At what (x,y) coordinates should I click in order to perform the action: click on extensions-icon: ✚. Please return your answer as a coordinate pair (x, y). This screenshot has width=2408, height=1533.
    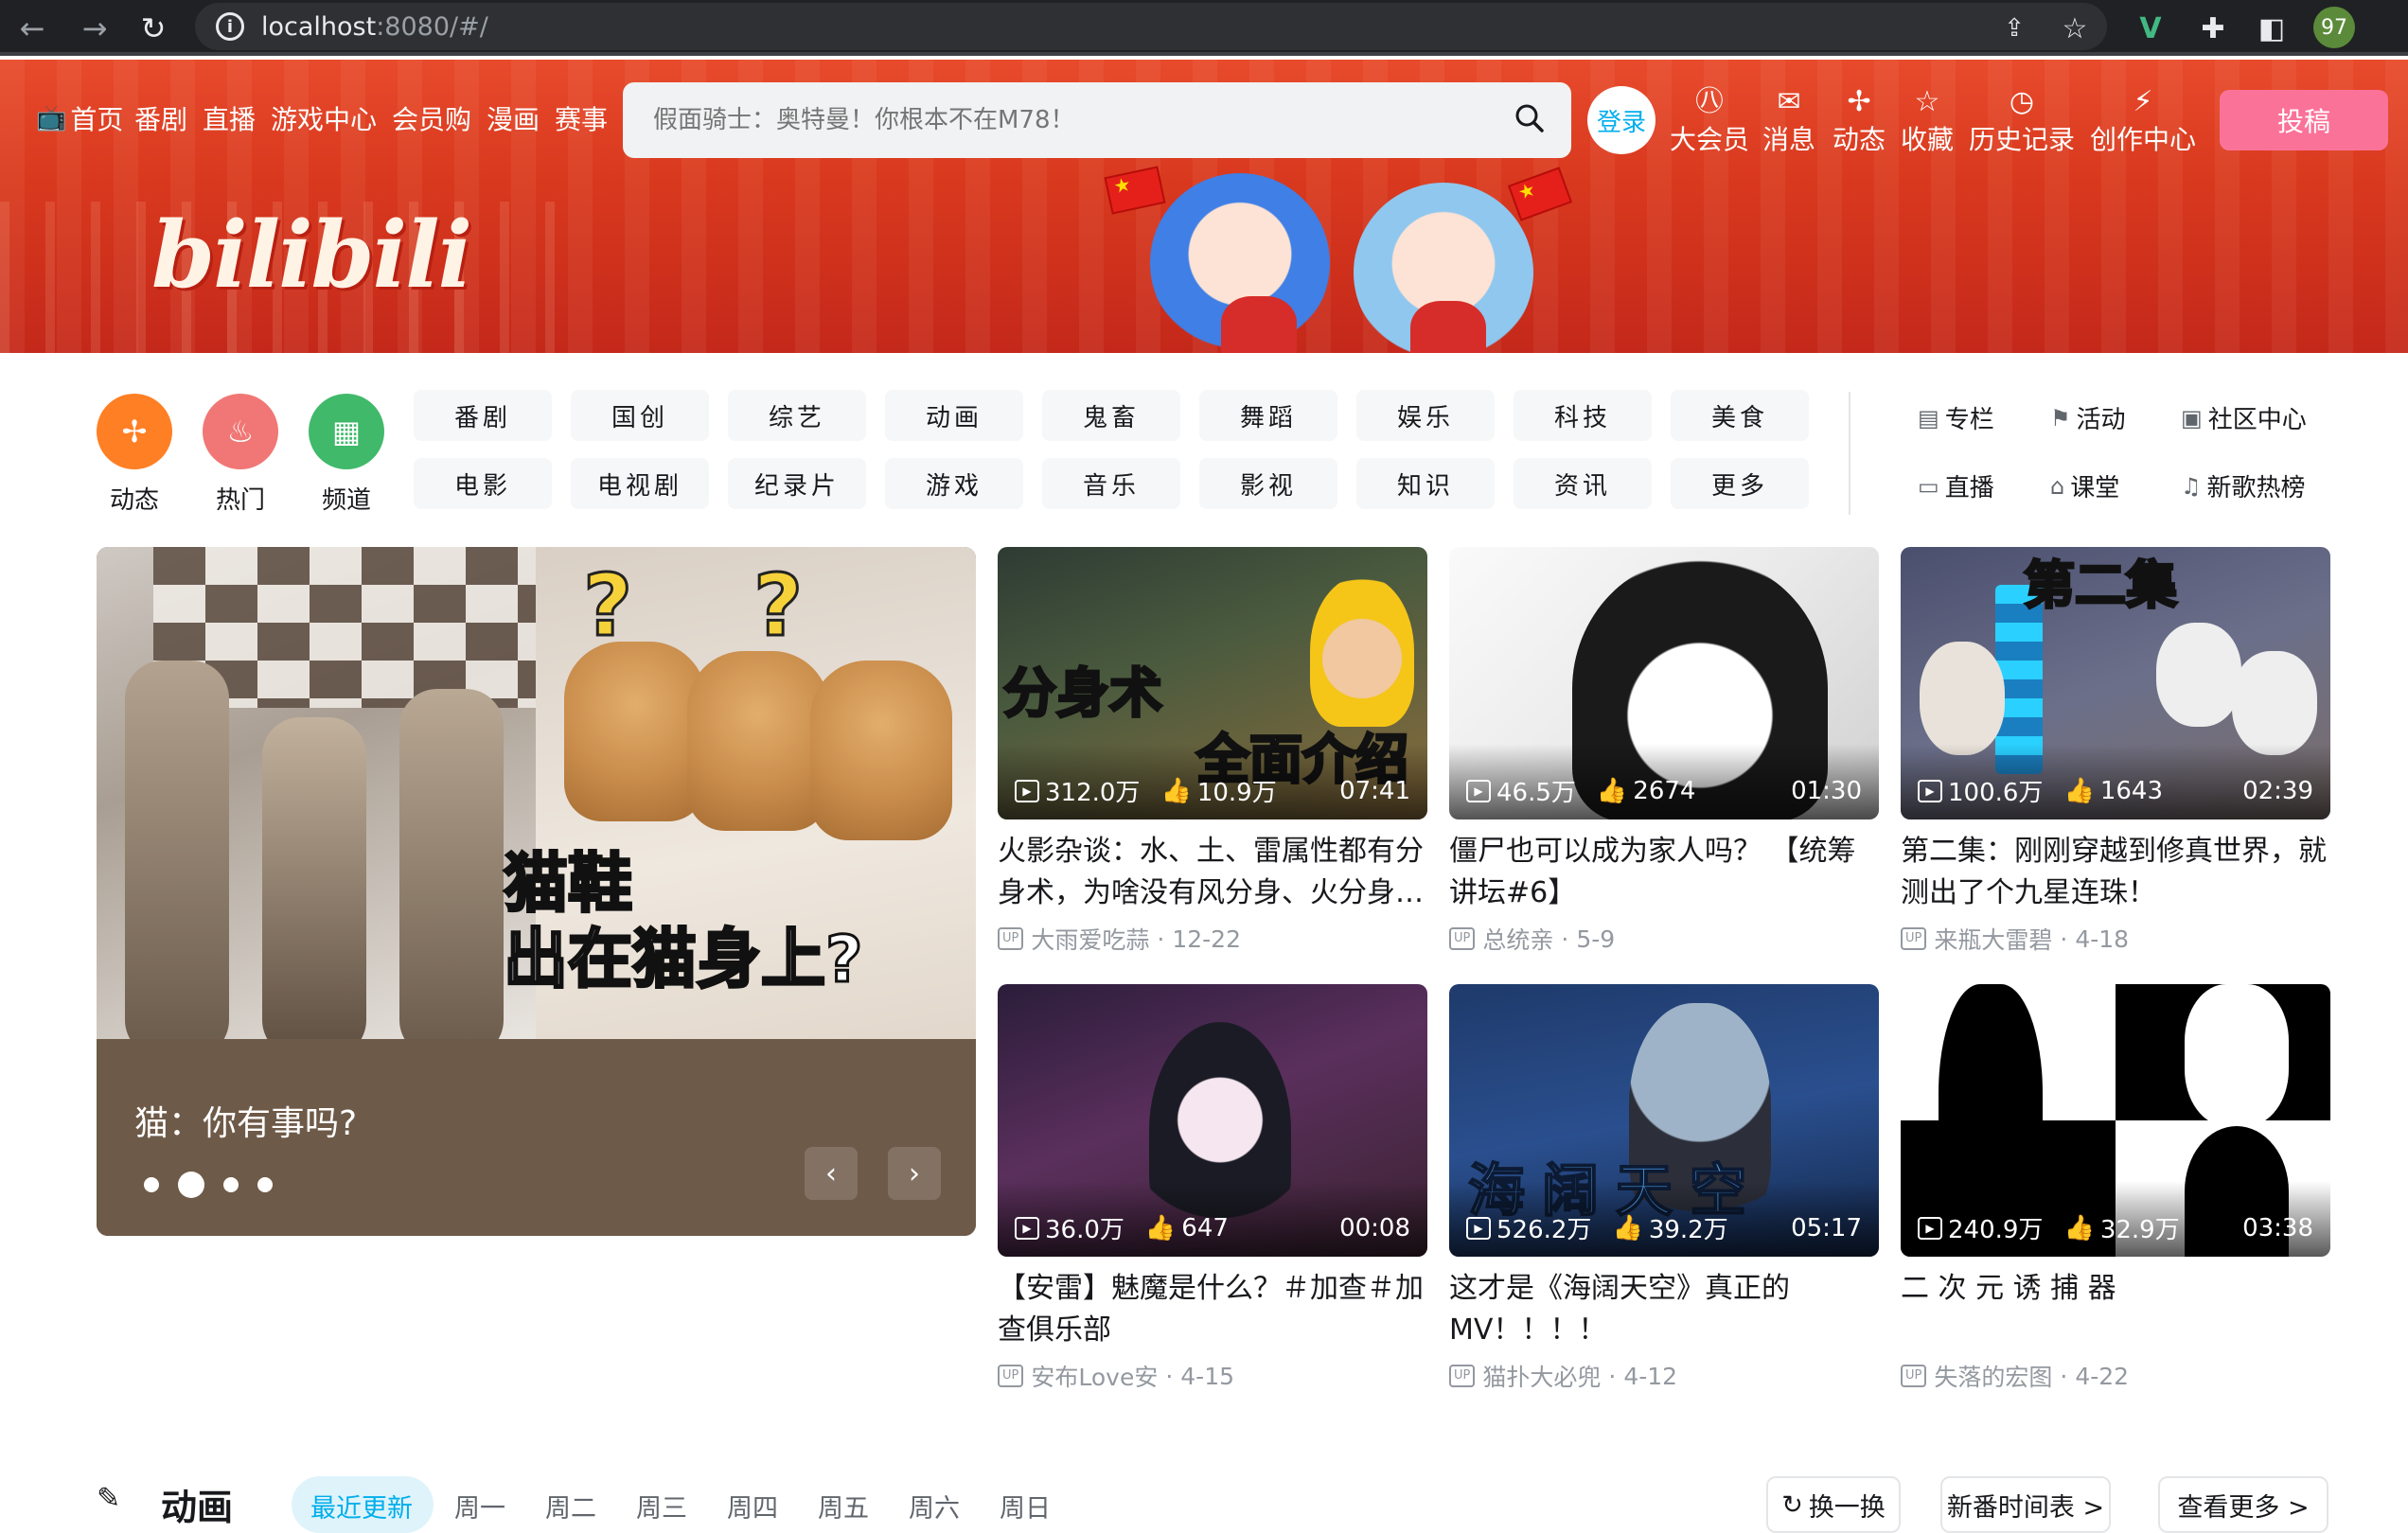
    Looking at the image, I should click on (2213, 28).